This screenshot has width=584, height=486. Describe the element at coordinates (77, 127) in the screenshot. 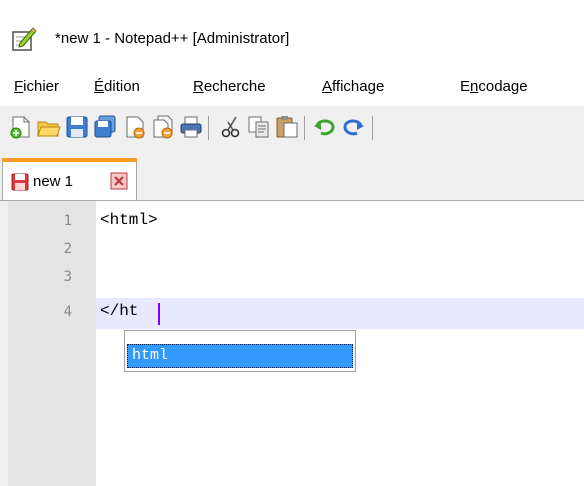

I see `save-icon` at that location.